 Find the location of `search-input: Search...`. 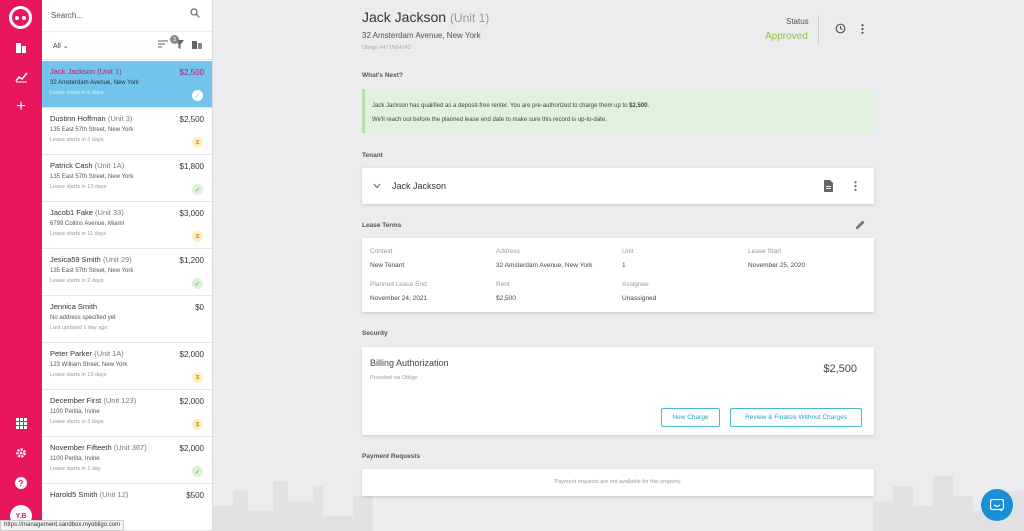

search-input: Search... is located at coordinates (67, 15).